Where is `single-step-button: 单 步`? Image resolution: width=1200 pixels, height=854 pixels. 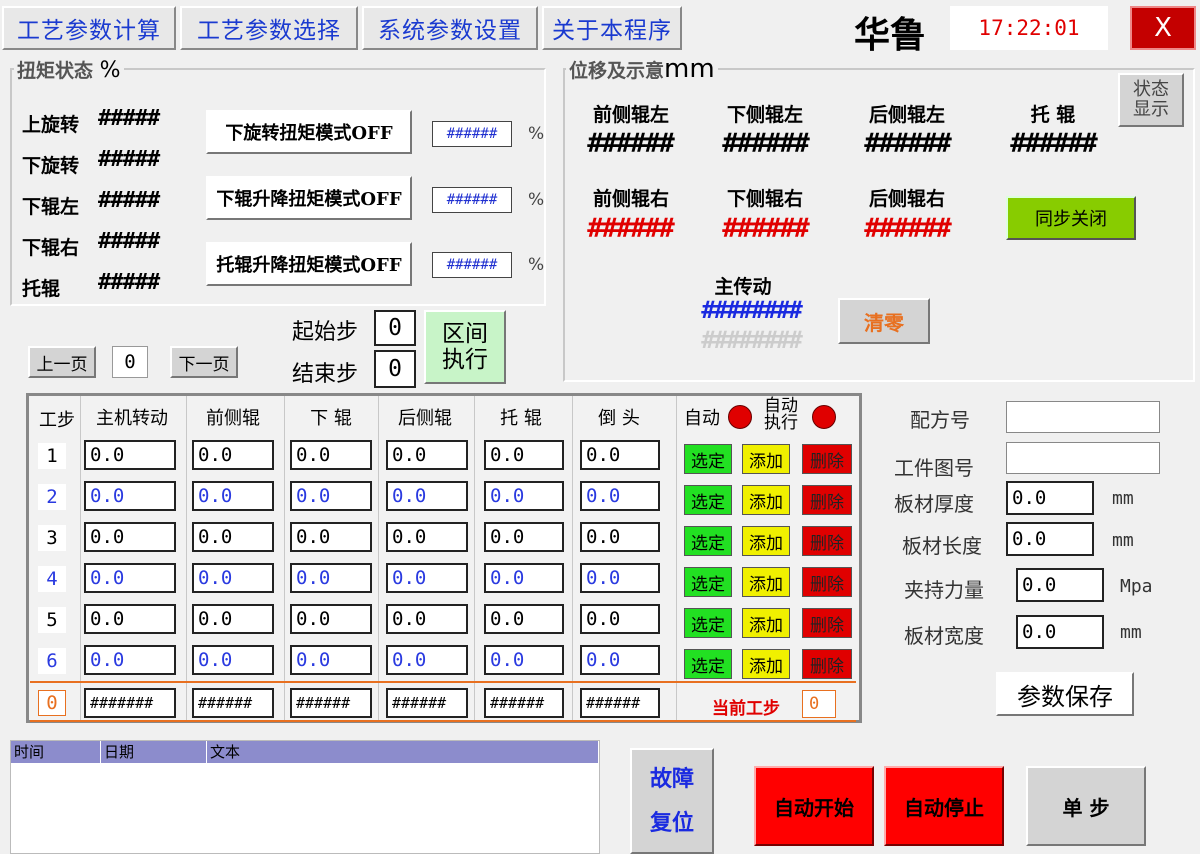 single-step-button: 单 步 is located at coordinates (1086, 806).